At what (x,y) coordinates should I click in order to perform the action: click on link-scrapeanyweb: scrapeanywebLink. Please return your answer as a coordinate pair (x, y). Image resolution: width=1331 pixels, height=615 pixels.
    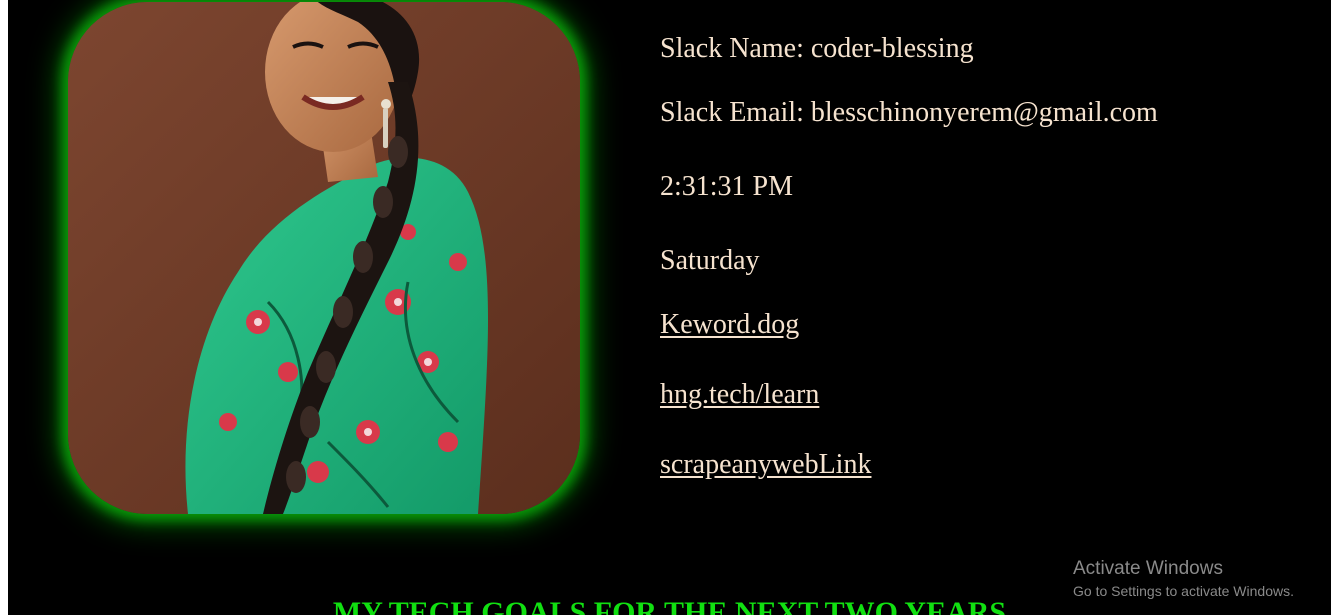
    Looking at the image, I should click on (765, 465).